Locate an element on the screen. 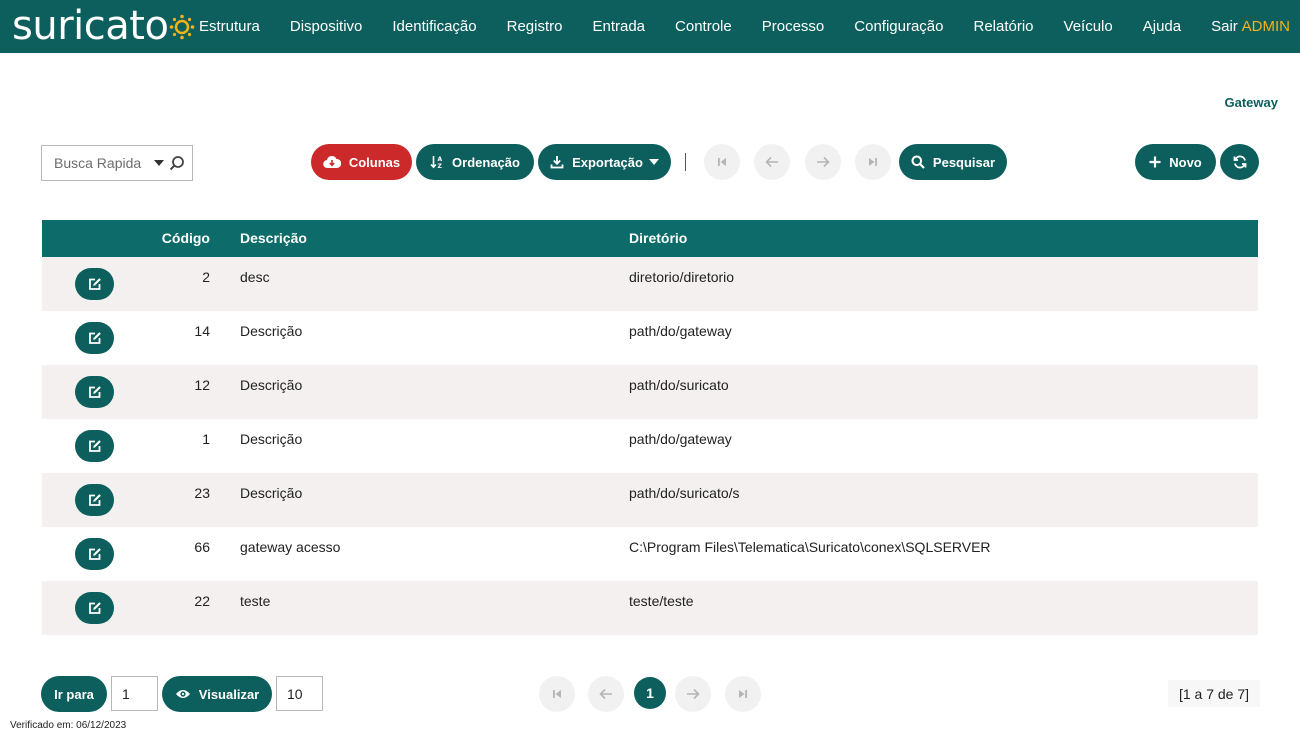 The image size is (1300, 741). last-page-button is located at coordinates (873, 162).